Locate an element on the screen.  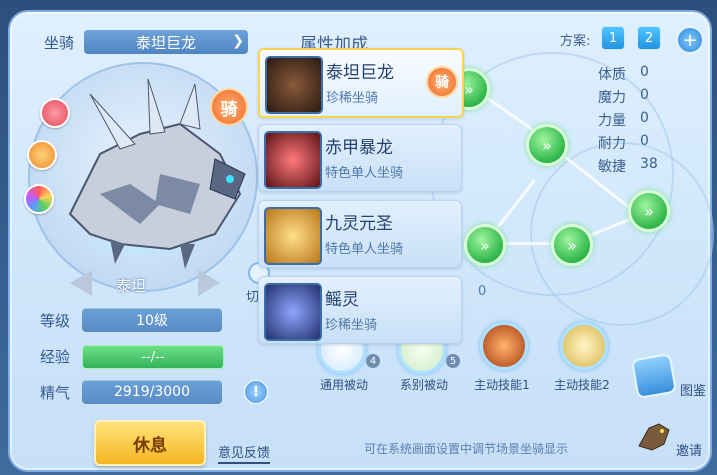
skill-count: 5 is located at coordinates (453, 361).